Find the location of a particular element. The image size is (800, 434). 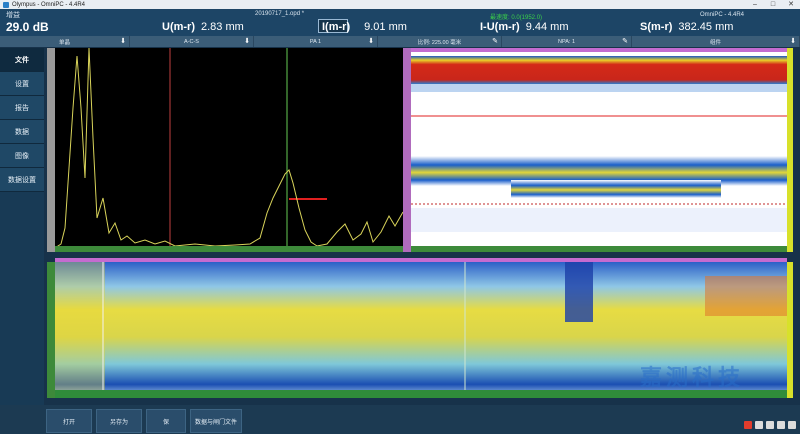

system-tray is located at coordinates (770, 425).